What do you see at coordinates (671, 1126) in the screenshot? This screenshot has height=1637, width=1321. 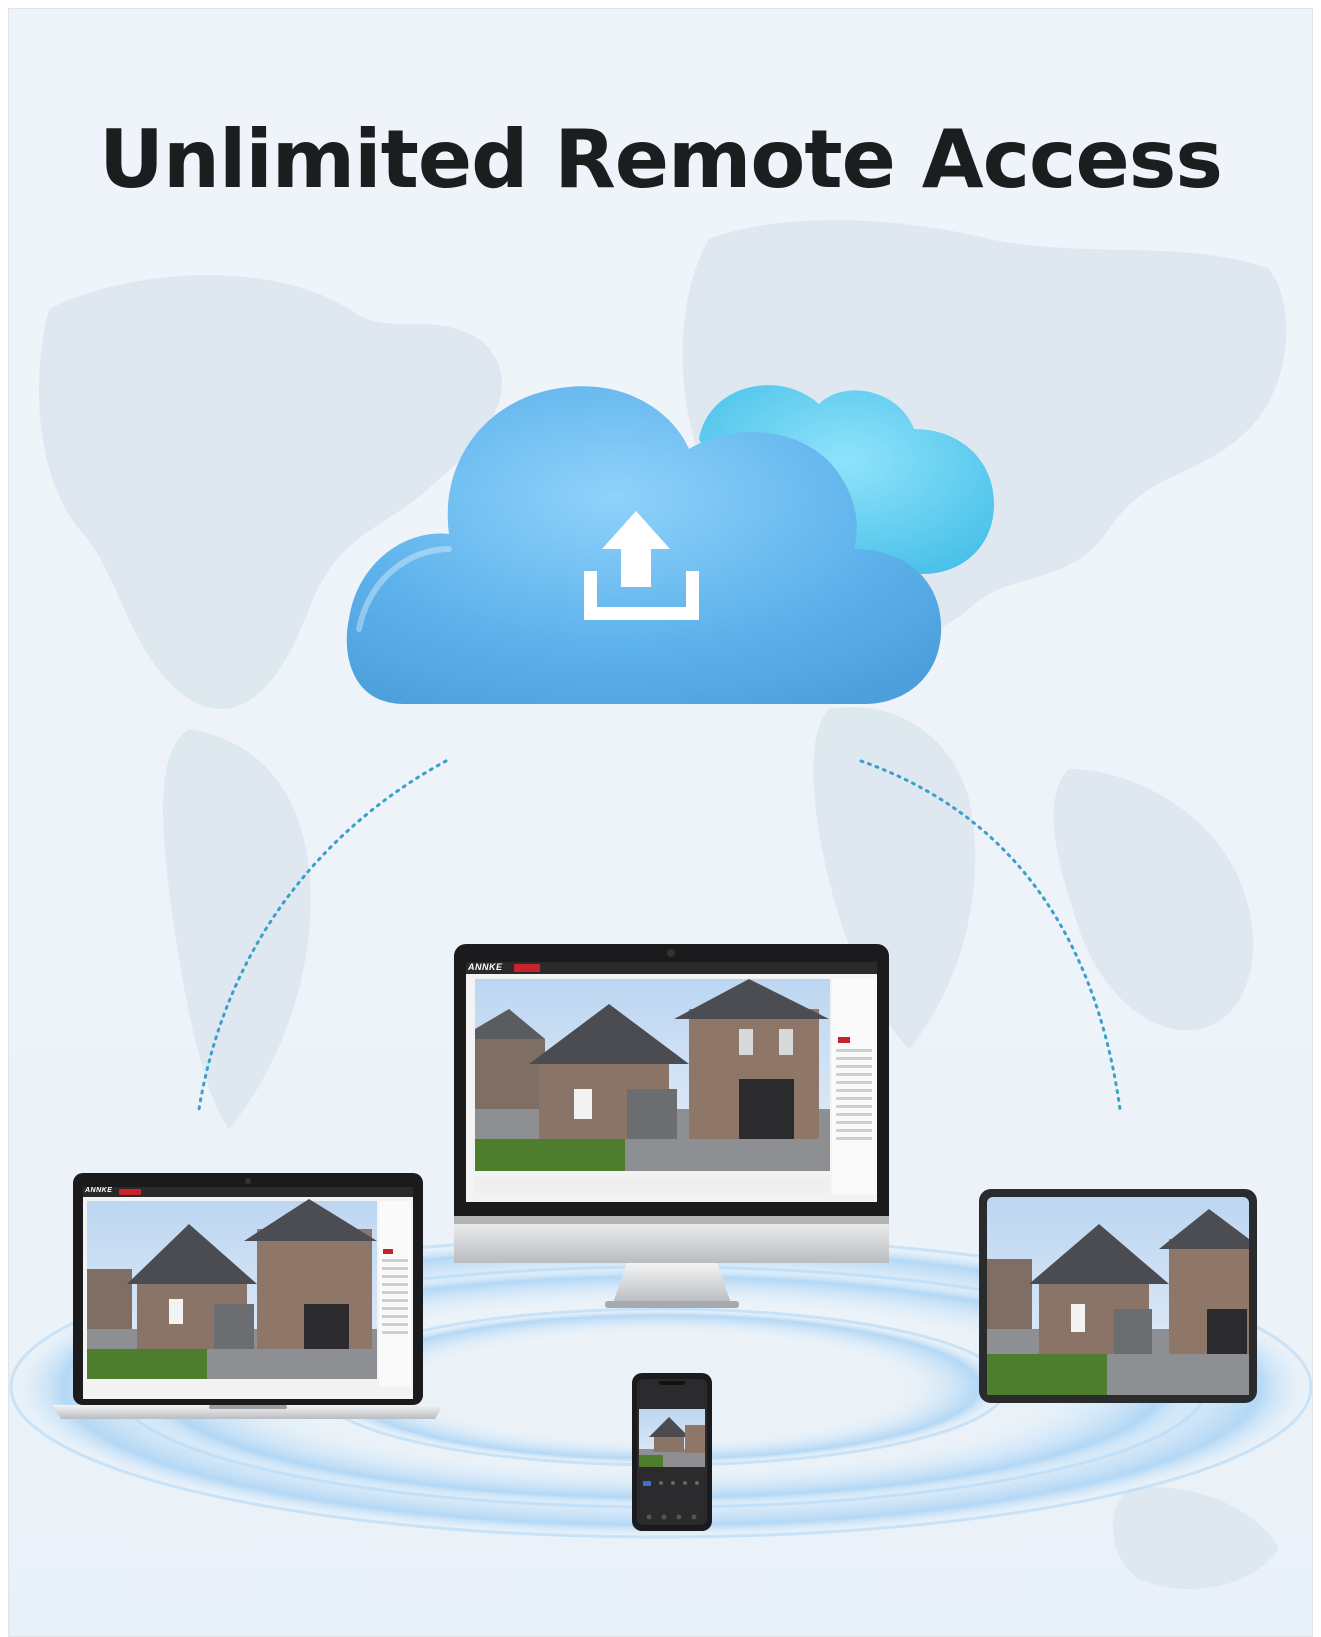 I see `desktop-monitor` at bounding box center [671, 1126].